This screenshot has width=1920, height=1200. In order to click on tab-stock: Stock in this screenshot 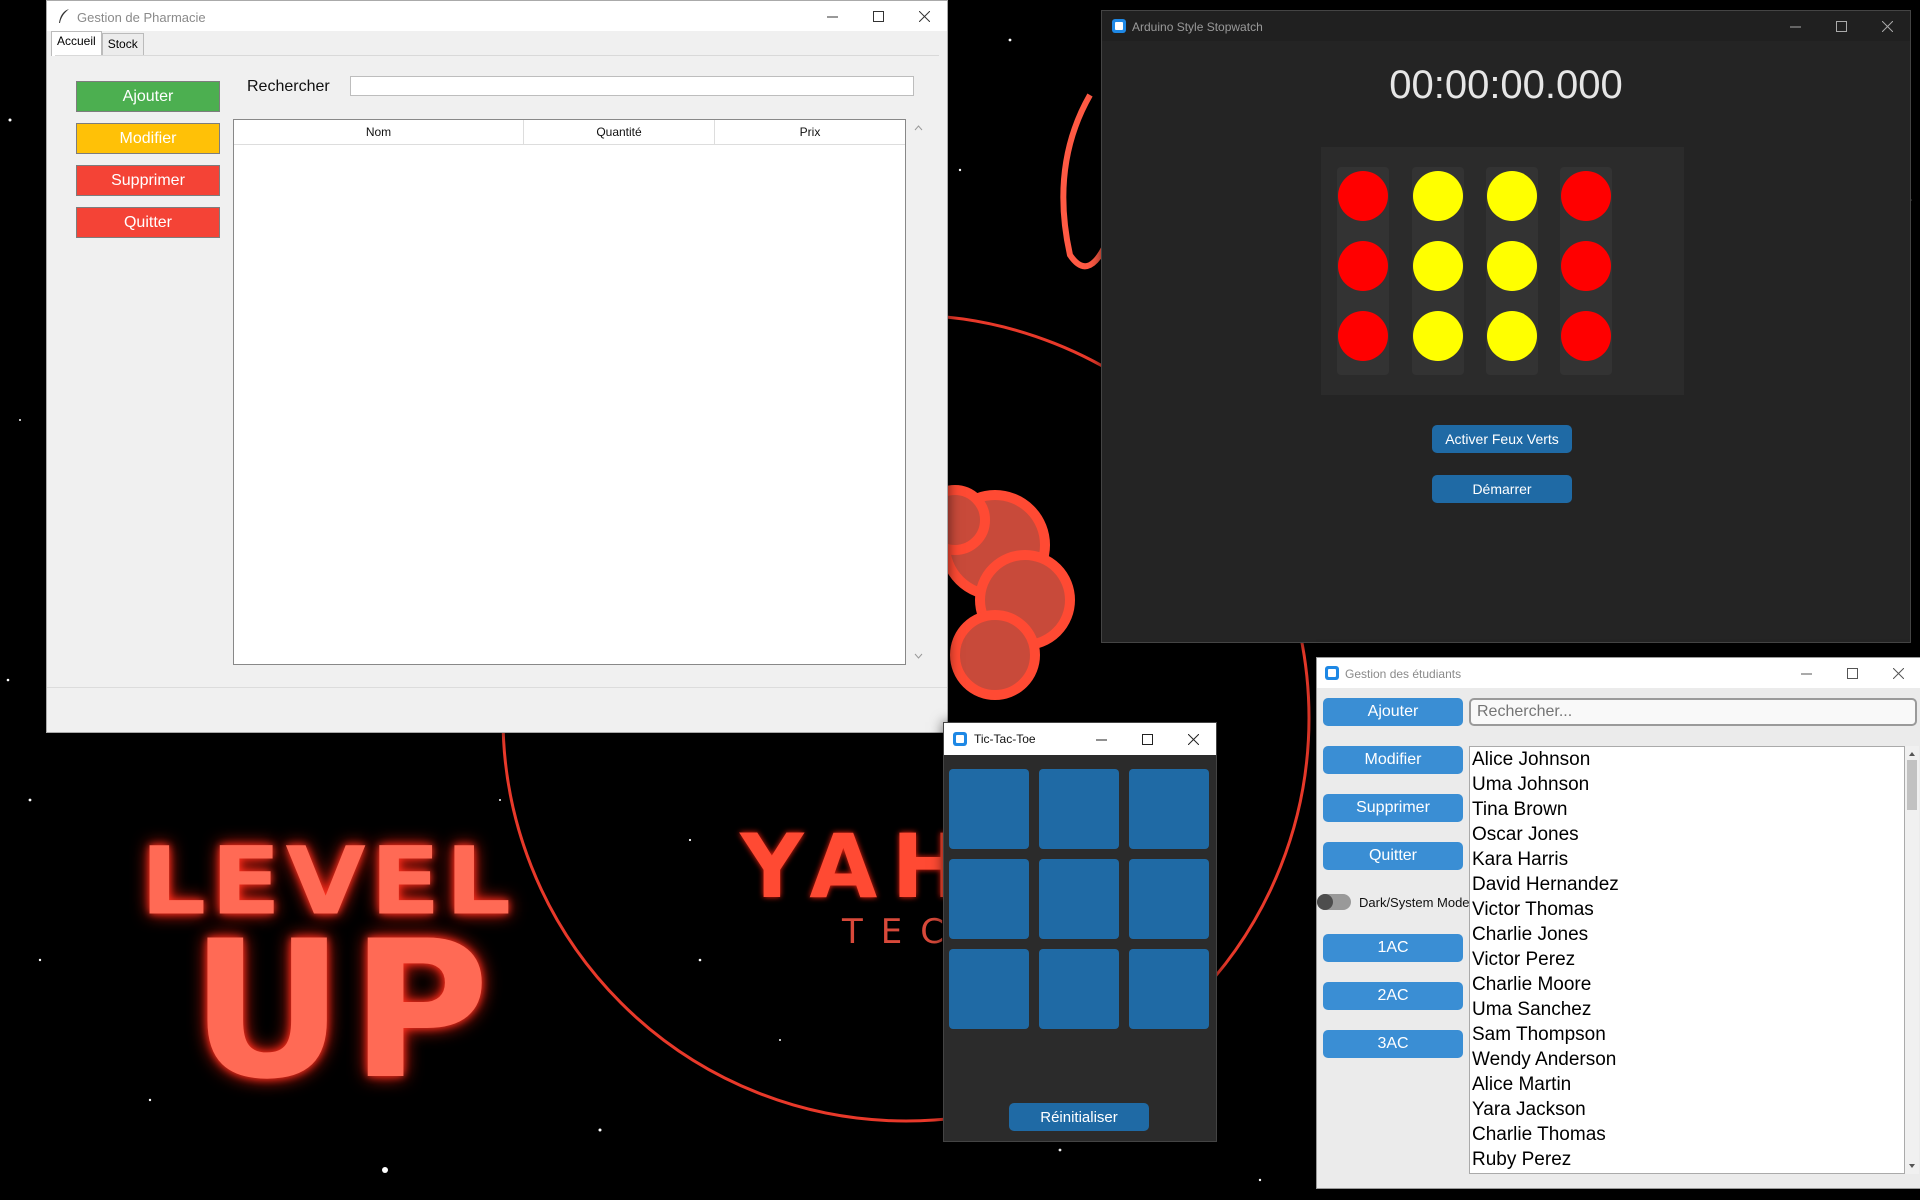, I will do `click(122, 44)`.